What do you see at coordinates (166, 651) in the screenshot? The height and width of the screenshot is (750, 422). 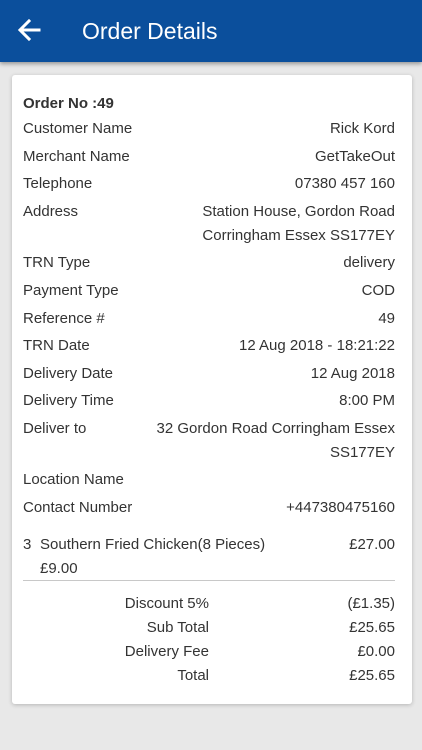 I see `summary-label: Delivery Fee` at bounding box center [166, 651].